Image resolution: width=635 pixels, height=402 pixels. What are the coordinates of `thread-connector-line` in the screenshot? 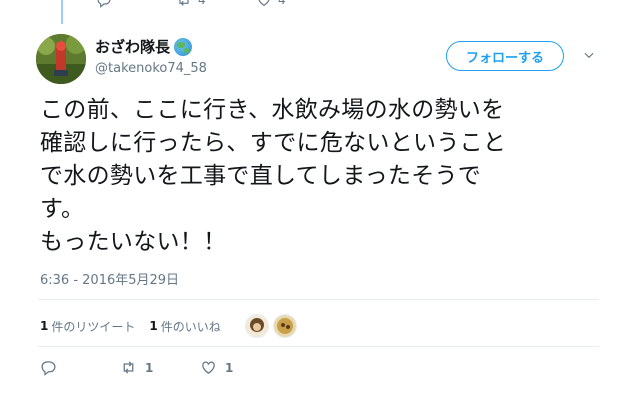 It's located at (62, 12).